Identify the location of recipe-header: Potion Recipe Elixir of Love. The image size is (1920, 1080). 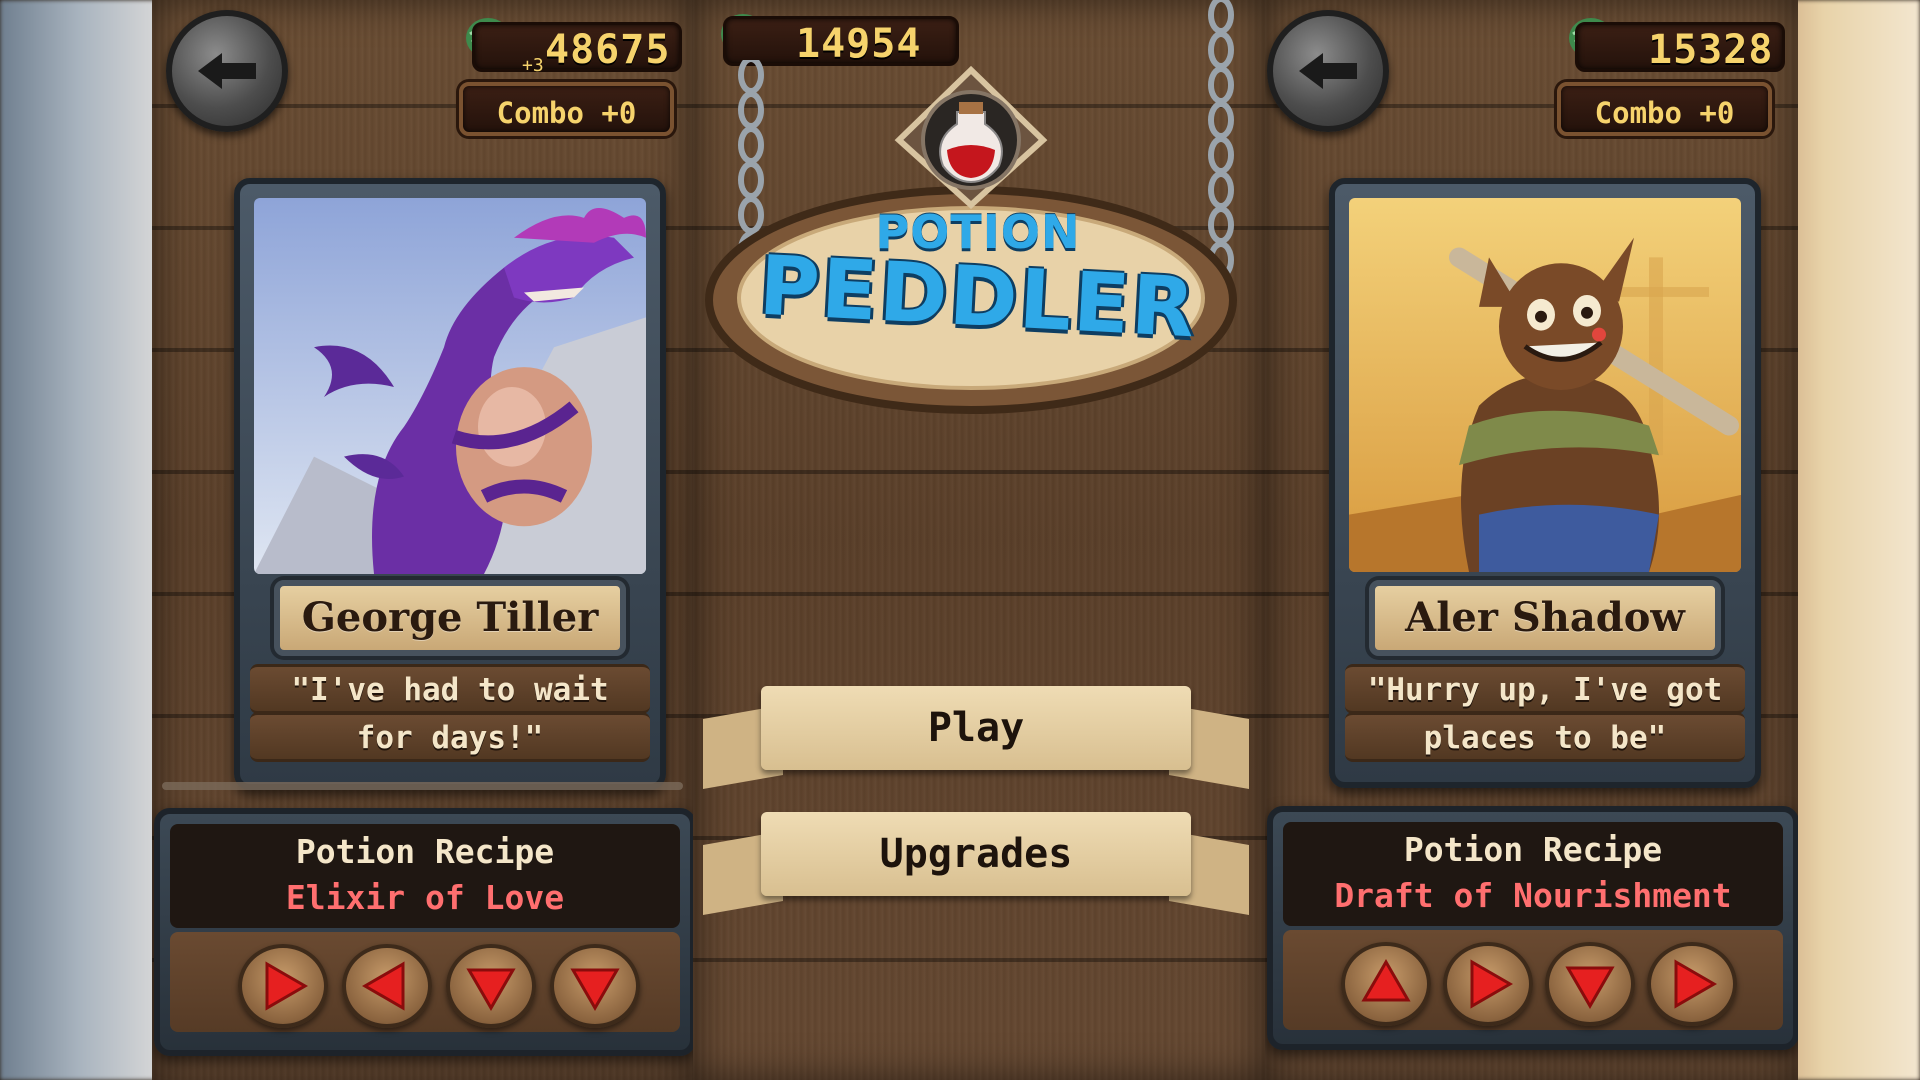
(425, 876).